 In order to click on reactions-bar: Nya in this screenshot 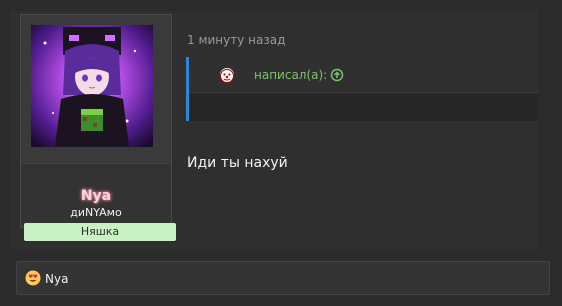, I will do `click(283, 278)`.